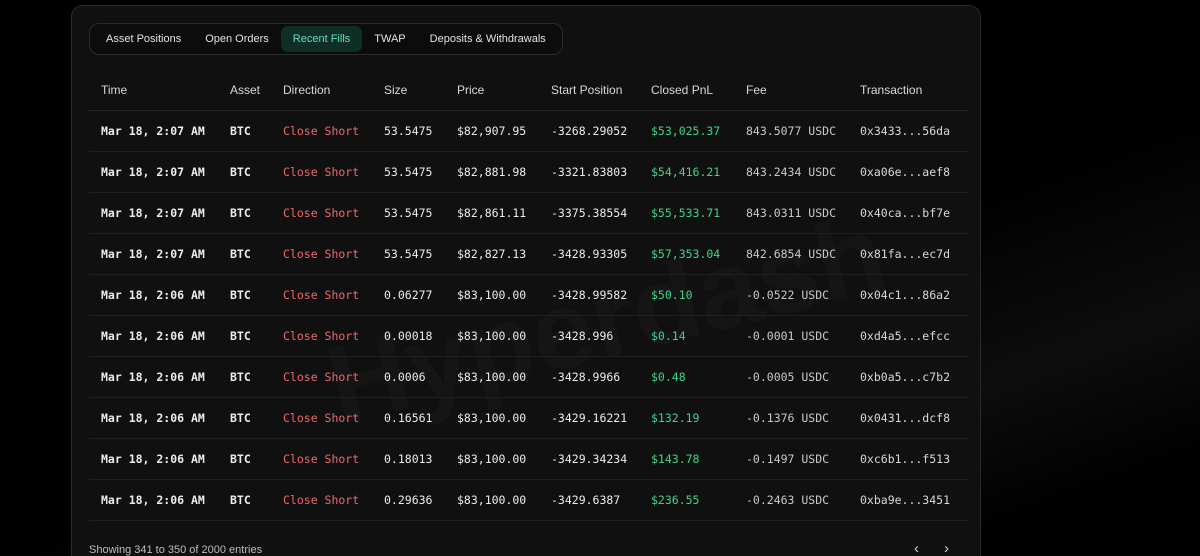  What do you see at coordinates (686, 172) in the screenshot?
I see `cell-closed-pnl: $54,416.21` at bounding box center [686, 172].